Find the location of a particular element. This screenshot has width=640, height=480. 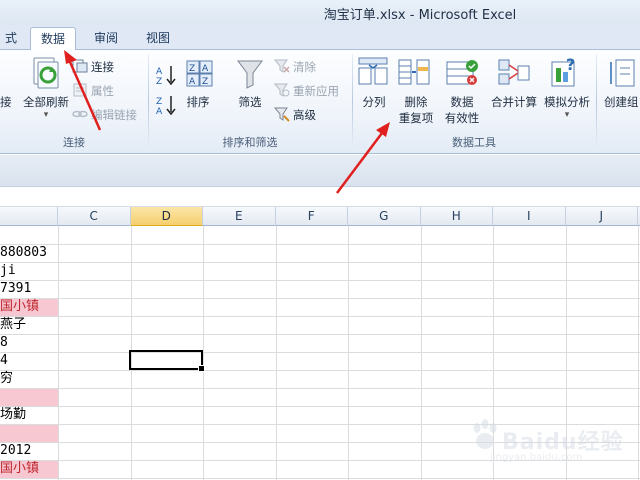

paw-logo-icon is located at coordinates (485, 434).